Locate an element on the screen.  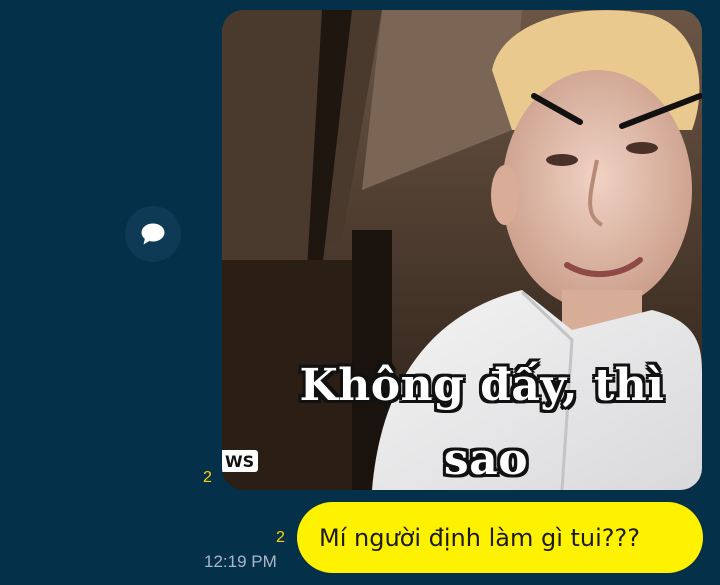
speech-bubble-icon is located at coordinates (153, 234).